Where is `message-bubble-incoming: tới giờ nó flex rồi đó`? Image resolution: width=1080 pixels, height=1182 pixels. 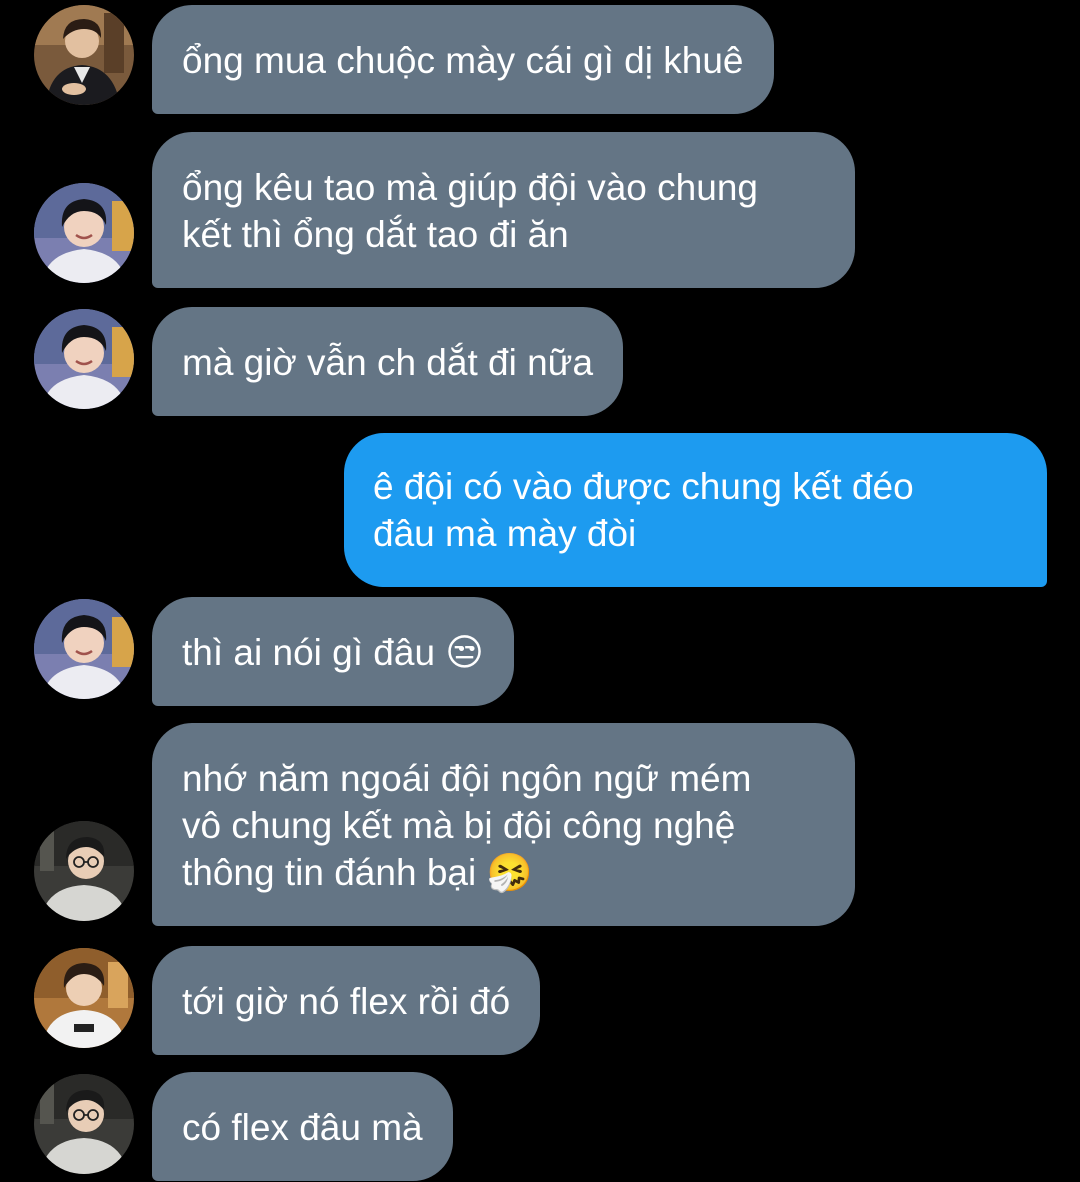
message-bubble-incoming: tới giờ nó flex rồi đó is located at coordinates (346, 1000).